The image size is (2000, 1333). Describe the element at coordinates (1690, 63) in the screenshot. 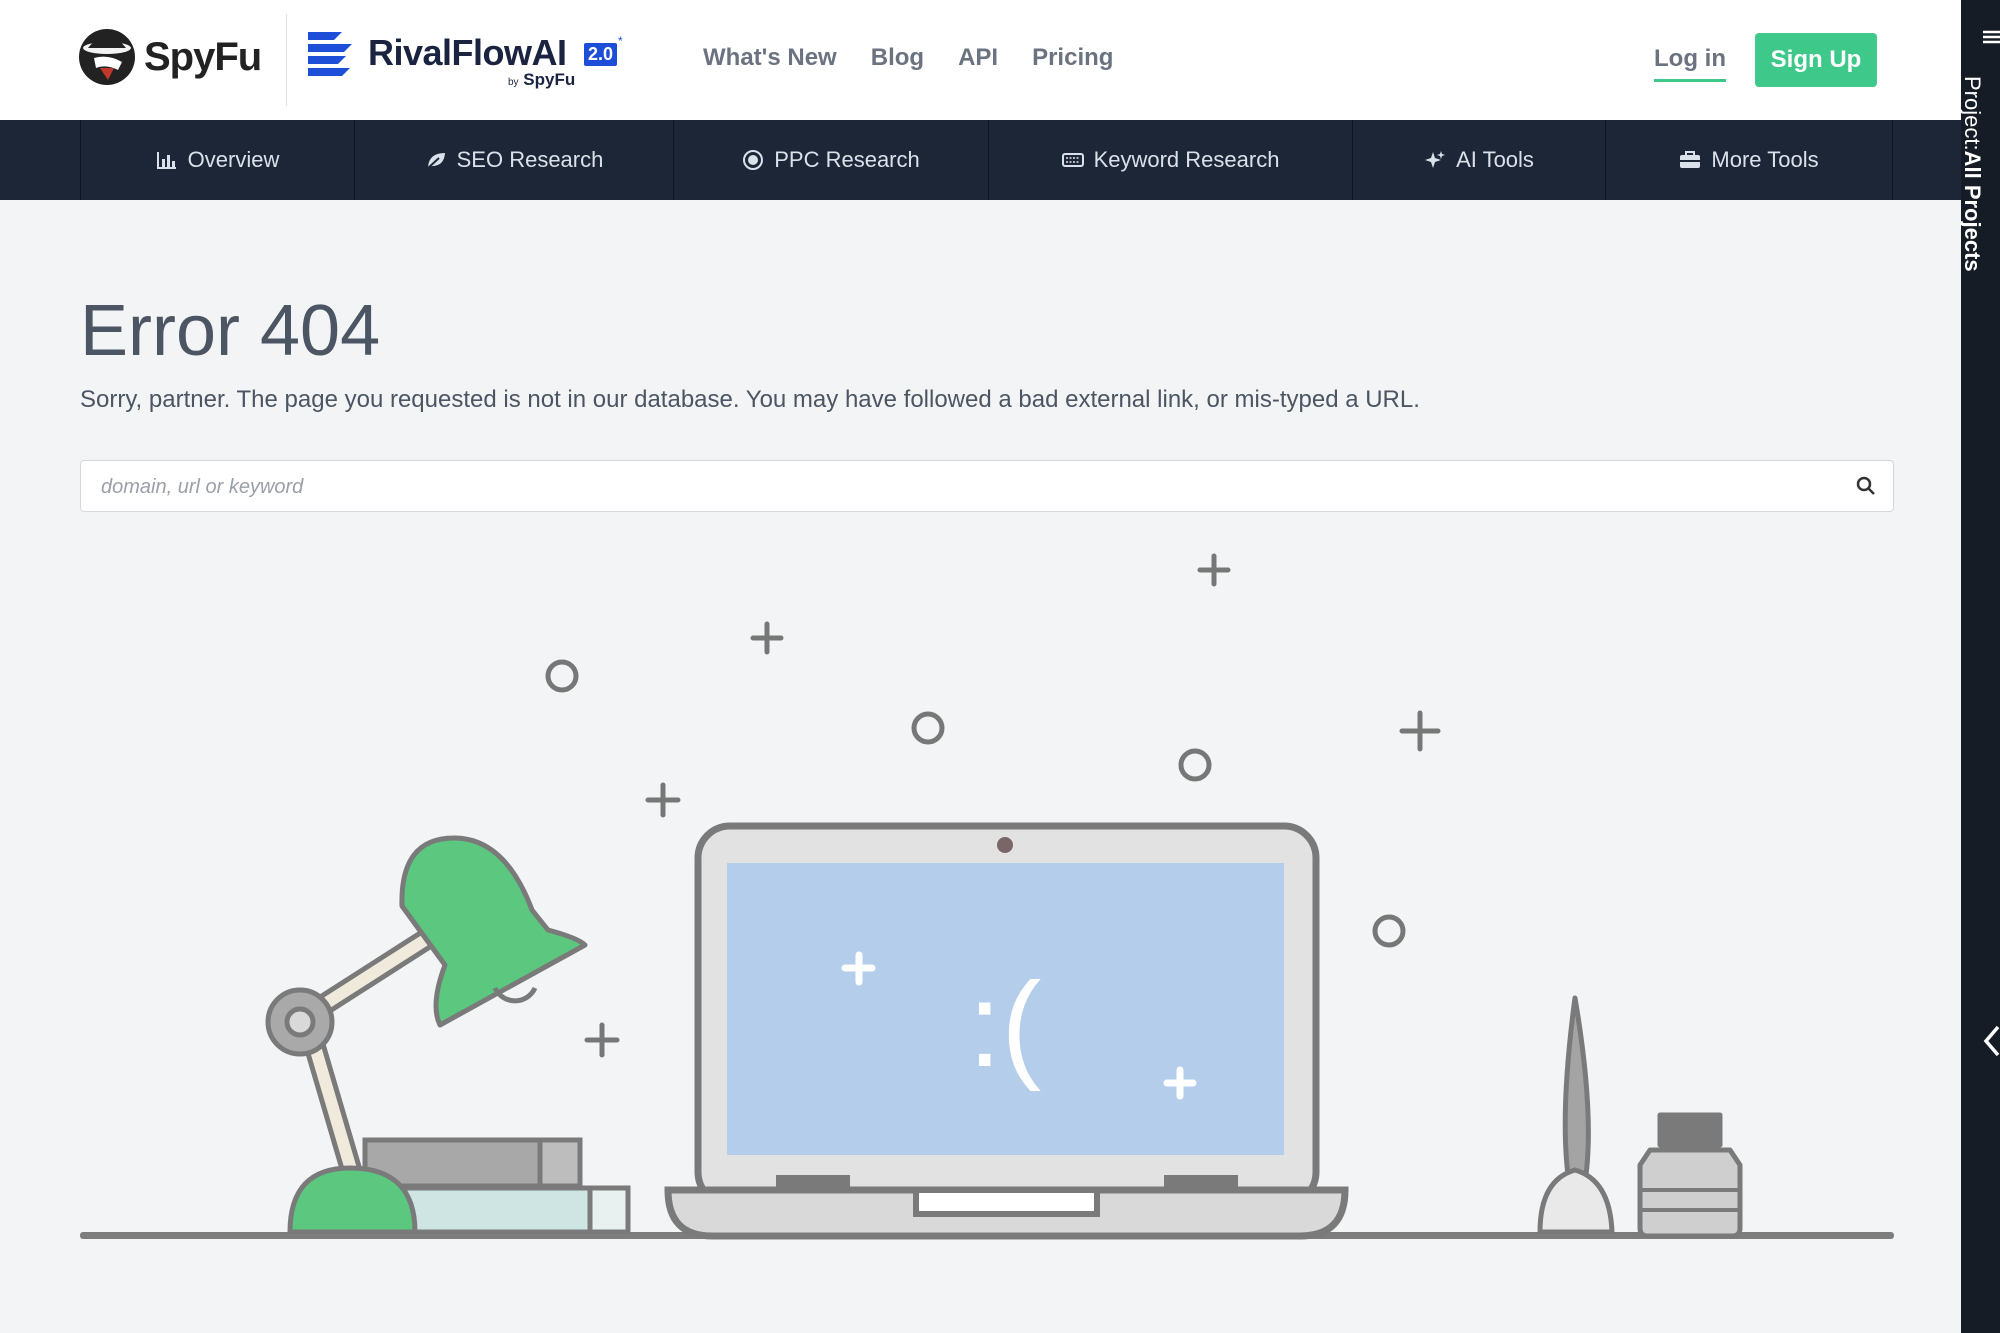

I see `login-link: Log in` at that location.